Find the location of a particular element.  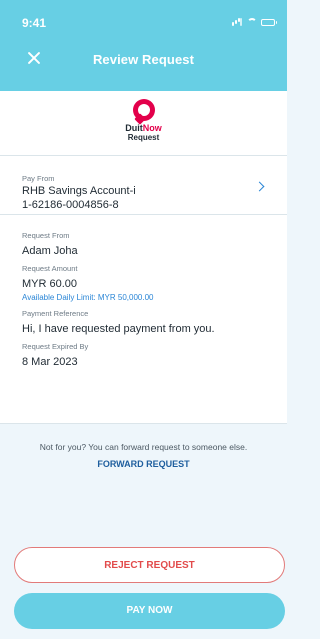

logo-title-now: Now is located at coordinates (152, 128).